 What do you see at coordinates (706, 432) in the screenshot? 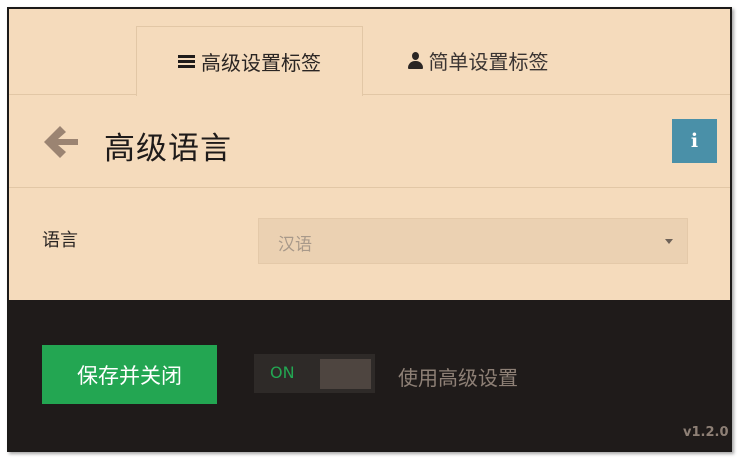
I see `version-label: v1.2.0` at bounding box center [706, 432].